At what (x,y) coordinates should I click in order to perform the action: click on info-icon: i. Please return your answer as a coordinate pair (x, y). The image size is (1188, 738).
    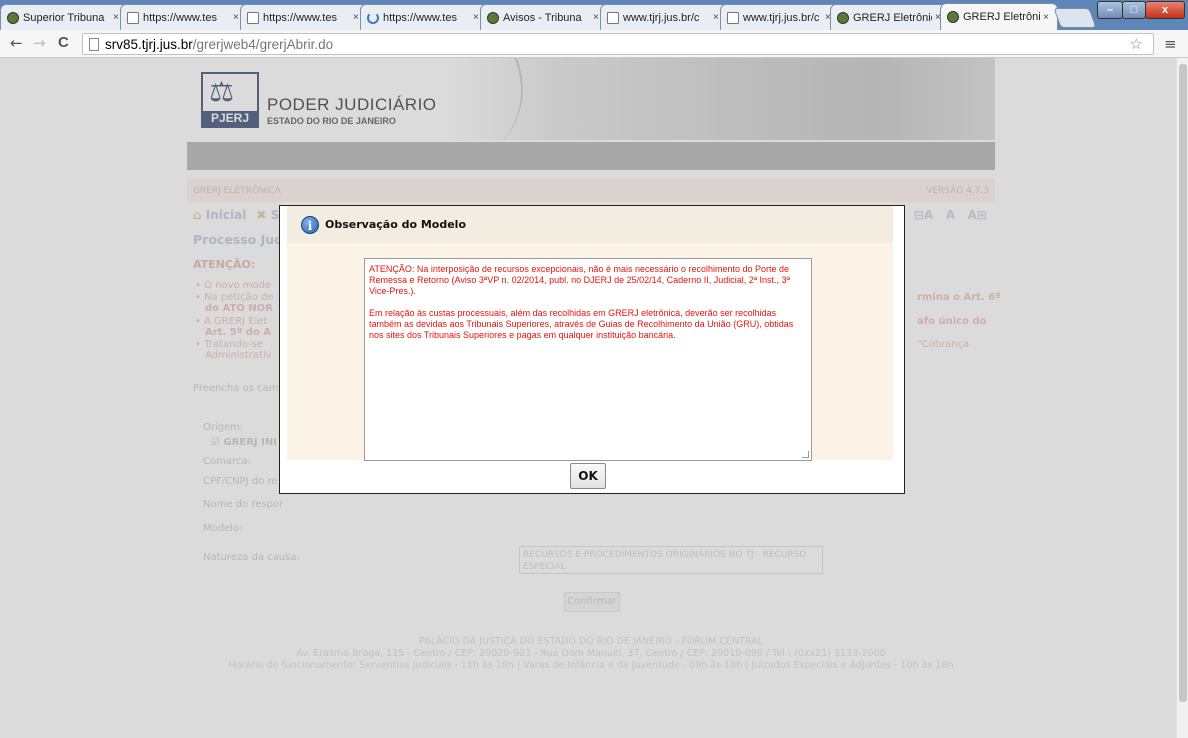
    Looking at the image, I should click on (310, 224).